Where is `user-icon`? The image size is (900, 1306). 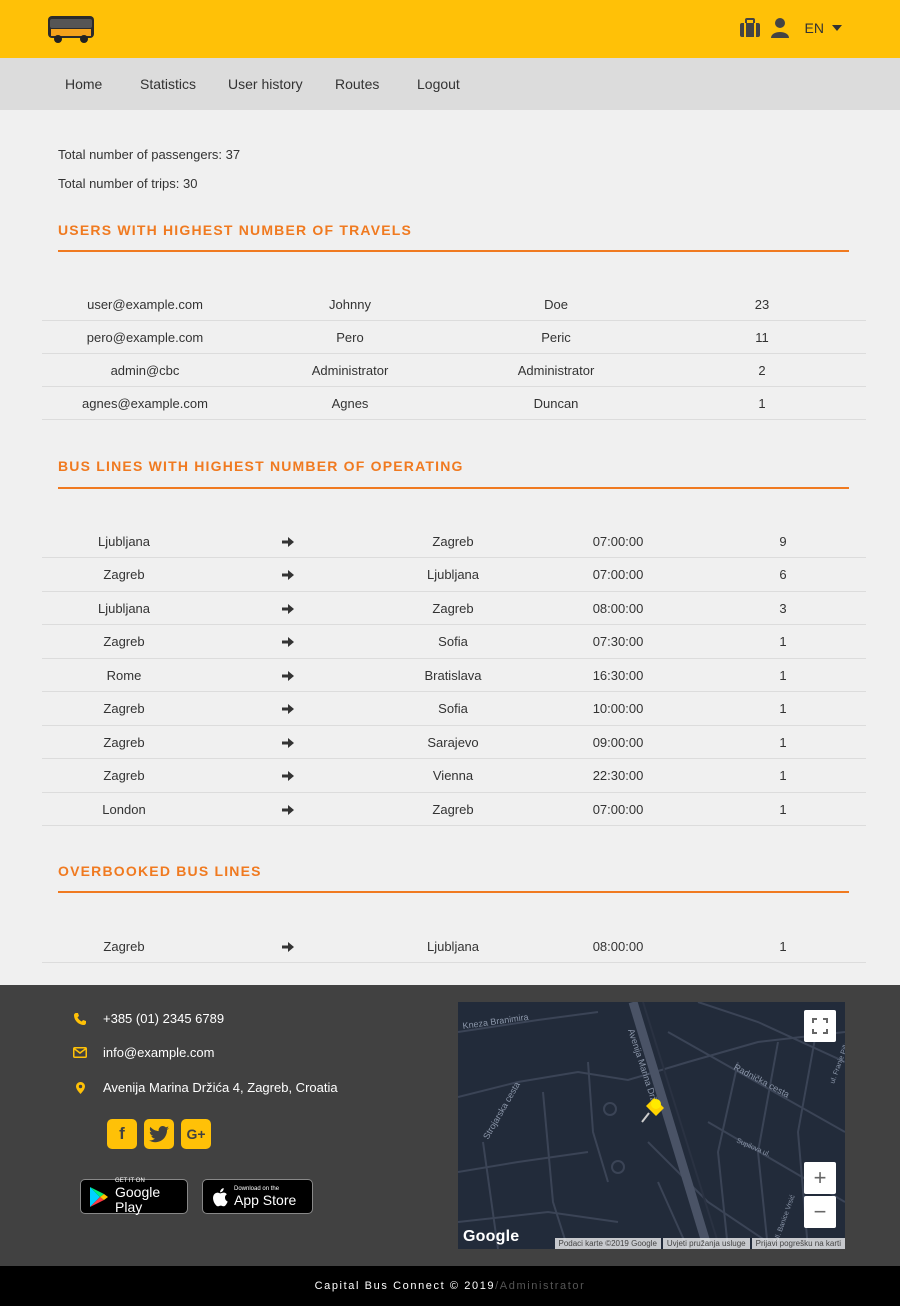
user-icon is located at coordinates (779, 28).